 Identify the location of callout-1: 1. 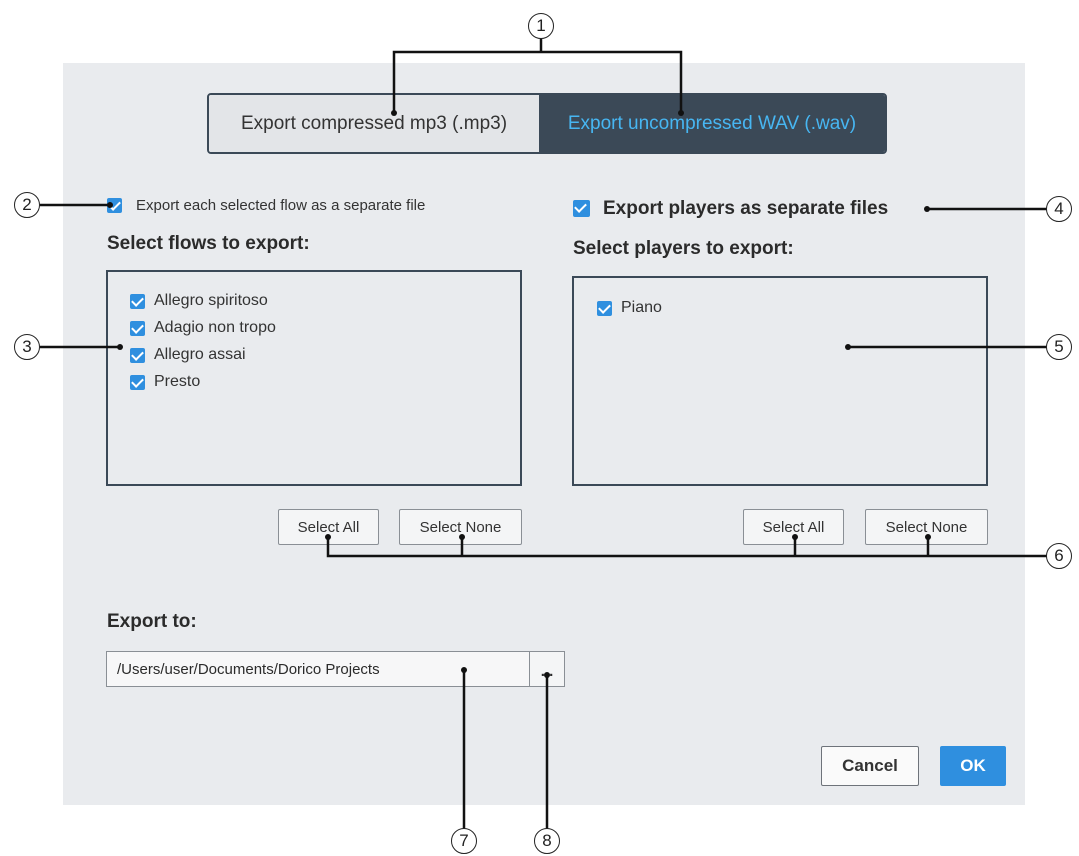
(541, 26).